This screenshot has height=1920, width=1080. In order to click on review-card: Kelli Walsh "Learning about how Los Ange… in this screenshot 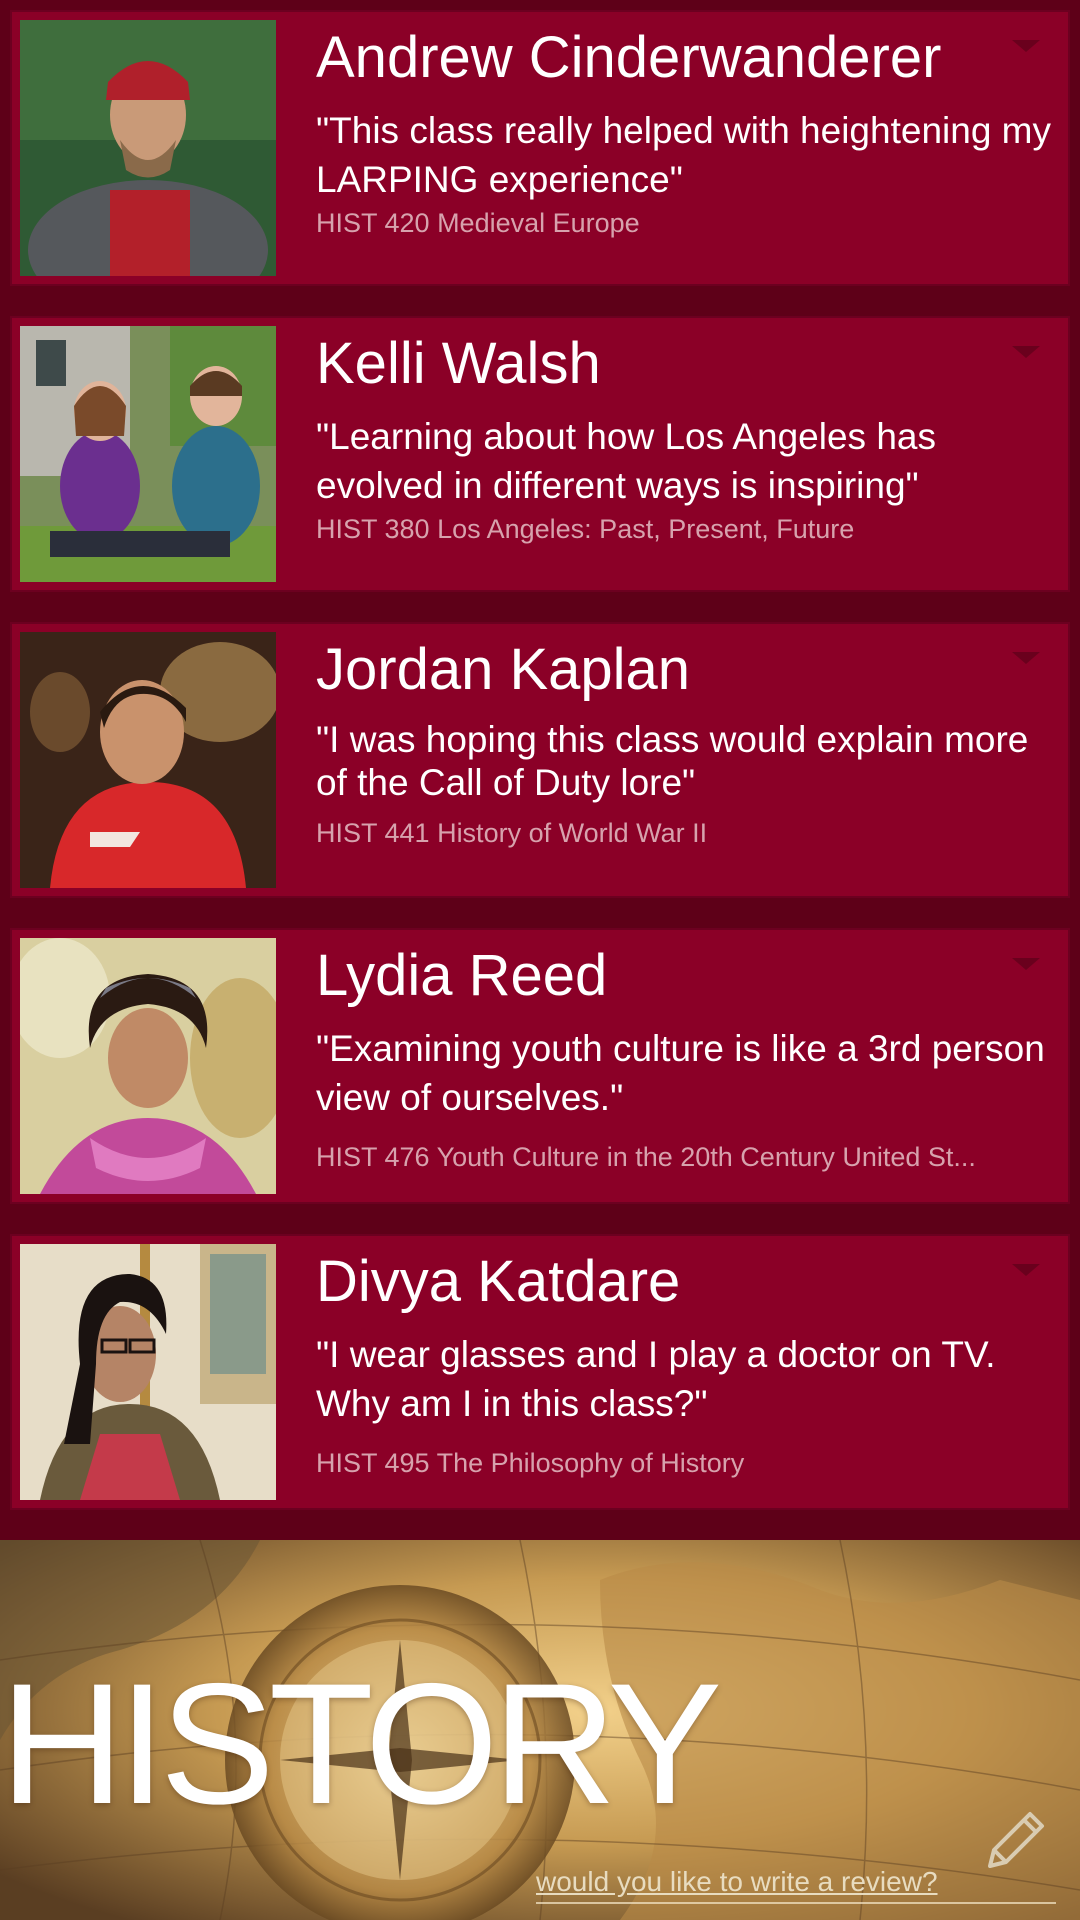, I will do `click(540, 454)`.